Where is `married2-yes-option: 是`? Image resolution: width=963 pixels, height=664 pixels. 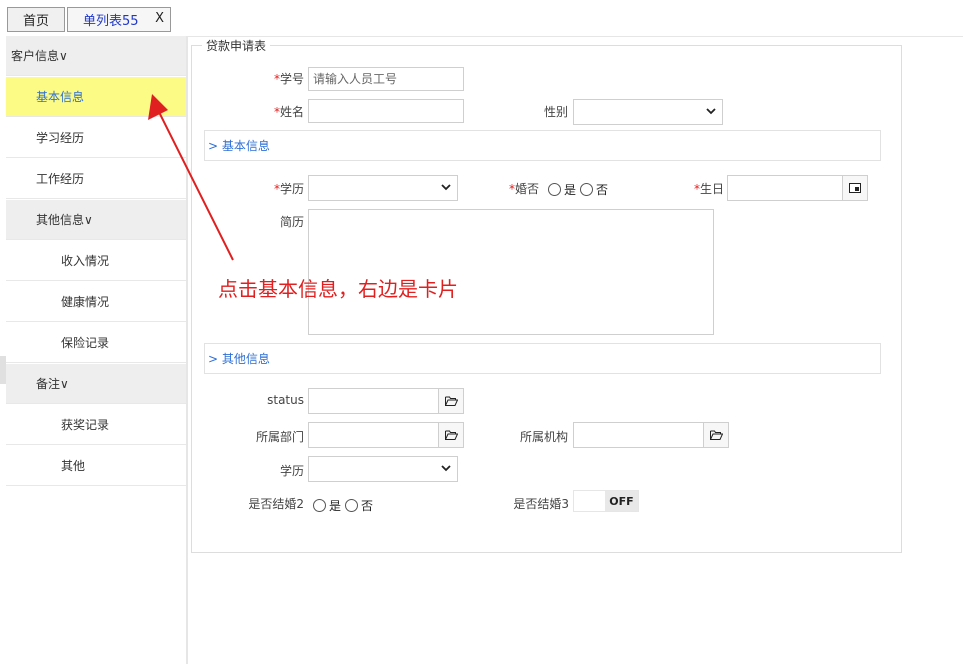 married2-yes-option: 是 is located at coordinates (327, 505).